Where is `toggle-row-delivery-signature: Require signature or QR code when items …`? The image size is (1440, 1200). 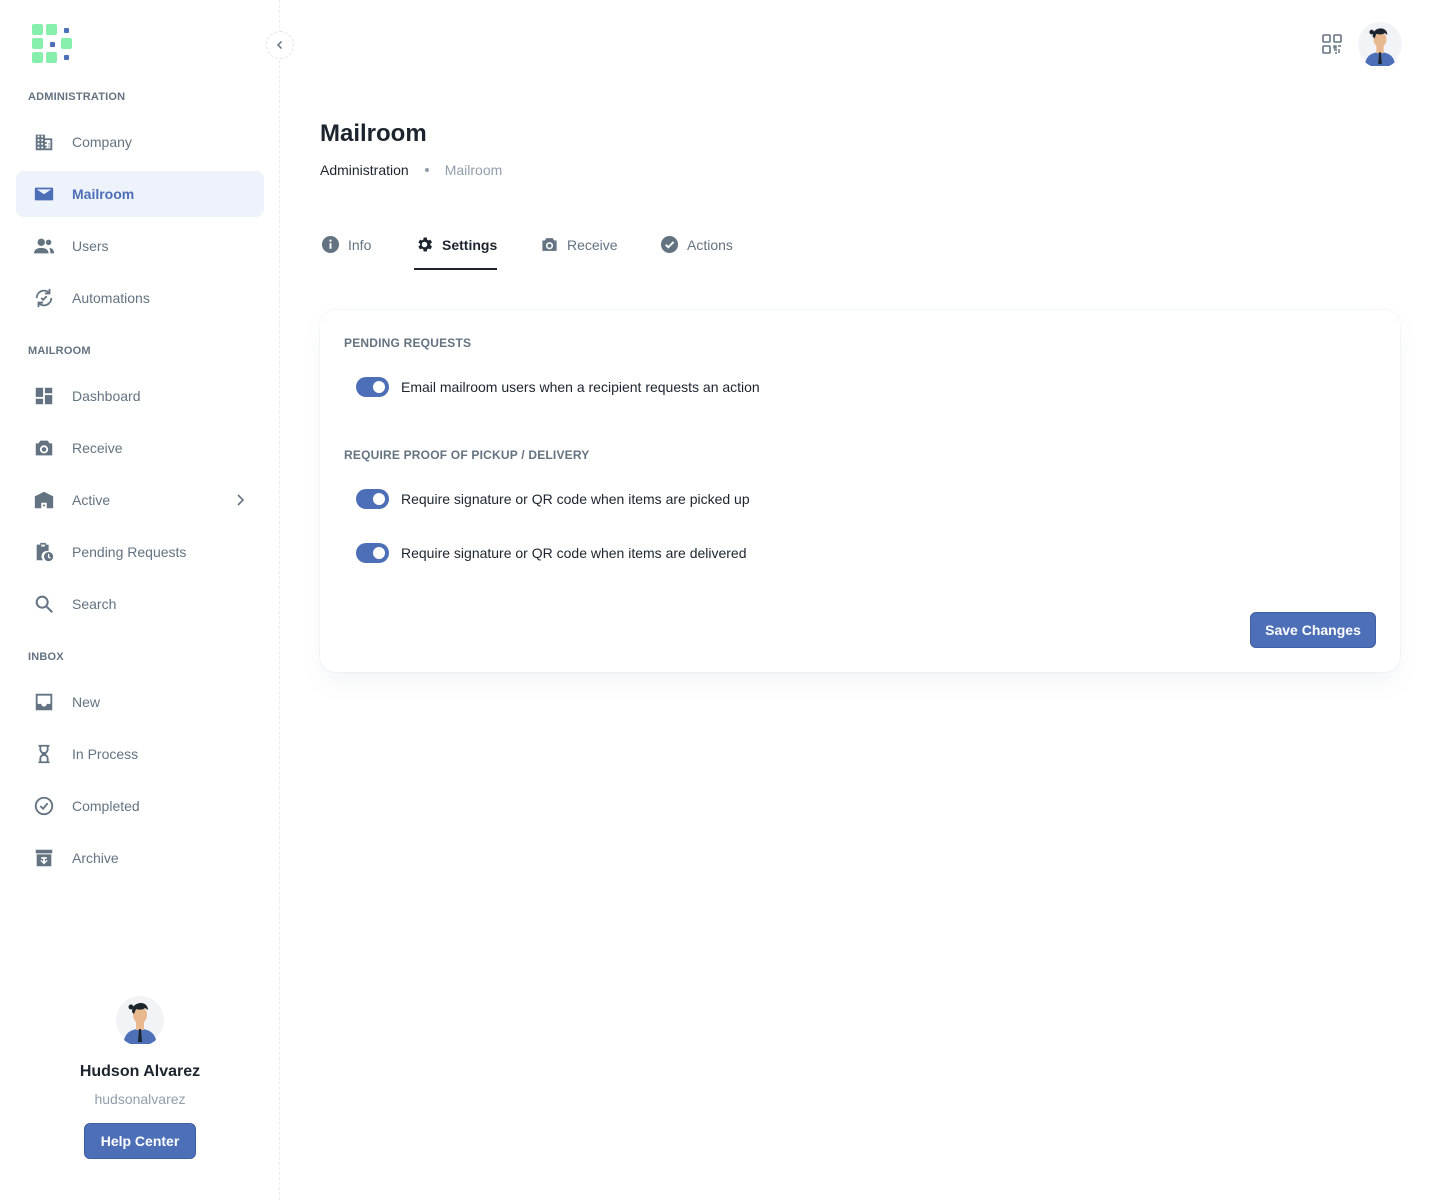
toggle-row-delivery-signature: Require signature or QR code when items … is located at coordinates (551, 553).